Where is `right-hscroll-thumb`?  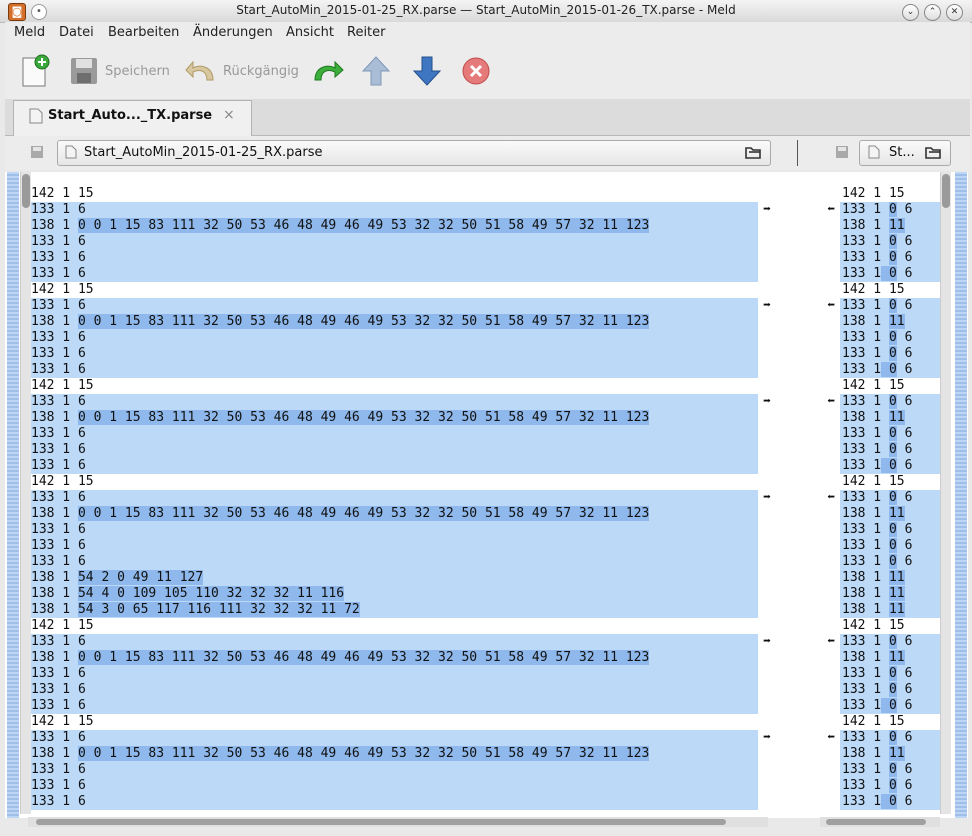
right-hscroll-thumb is located at coordinates (876, 822).